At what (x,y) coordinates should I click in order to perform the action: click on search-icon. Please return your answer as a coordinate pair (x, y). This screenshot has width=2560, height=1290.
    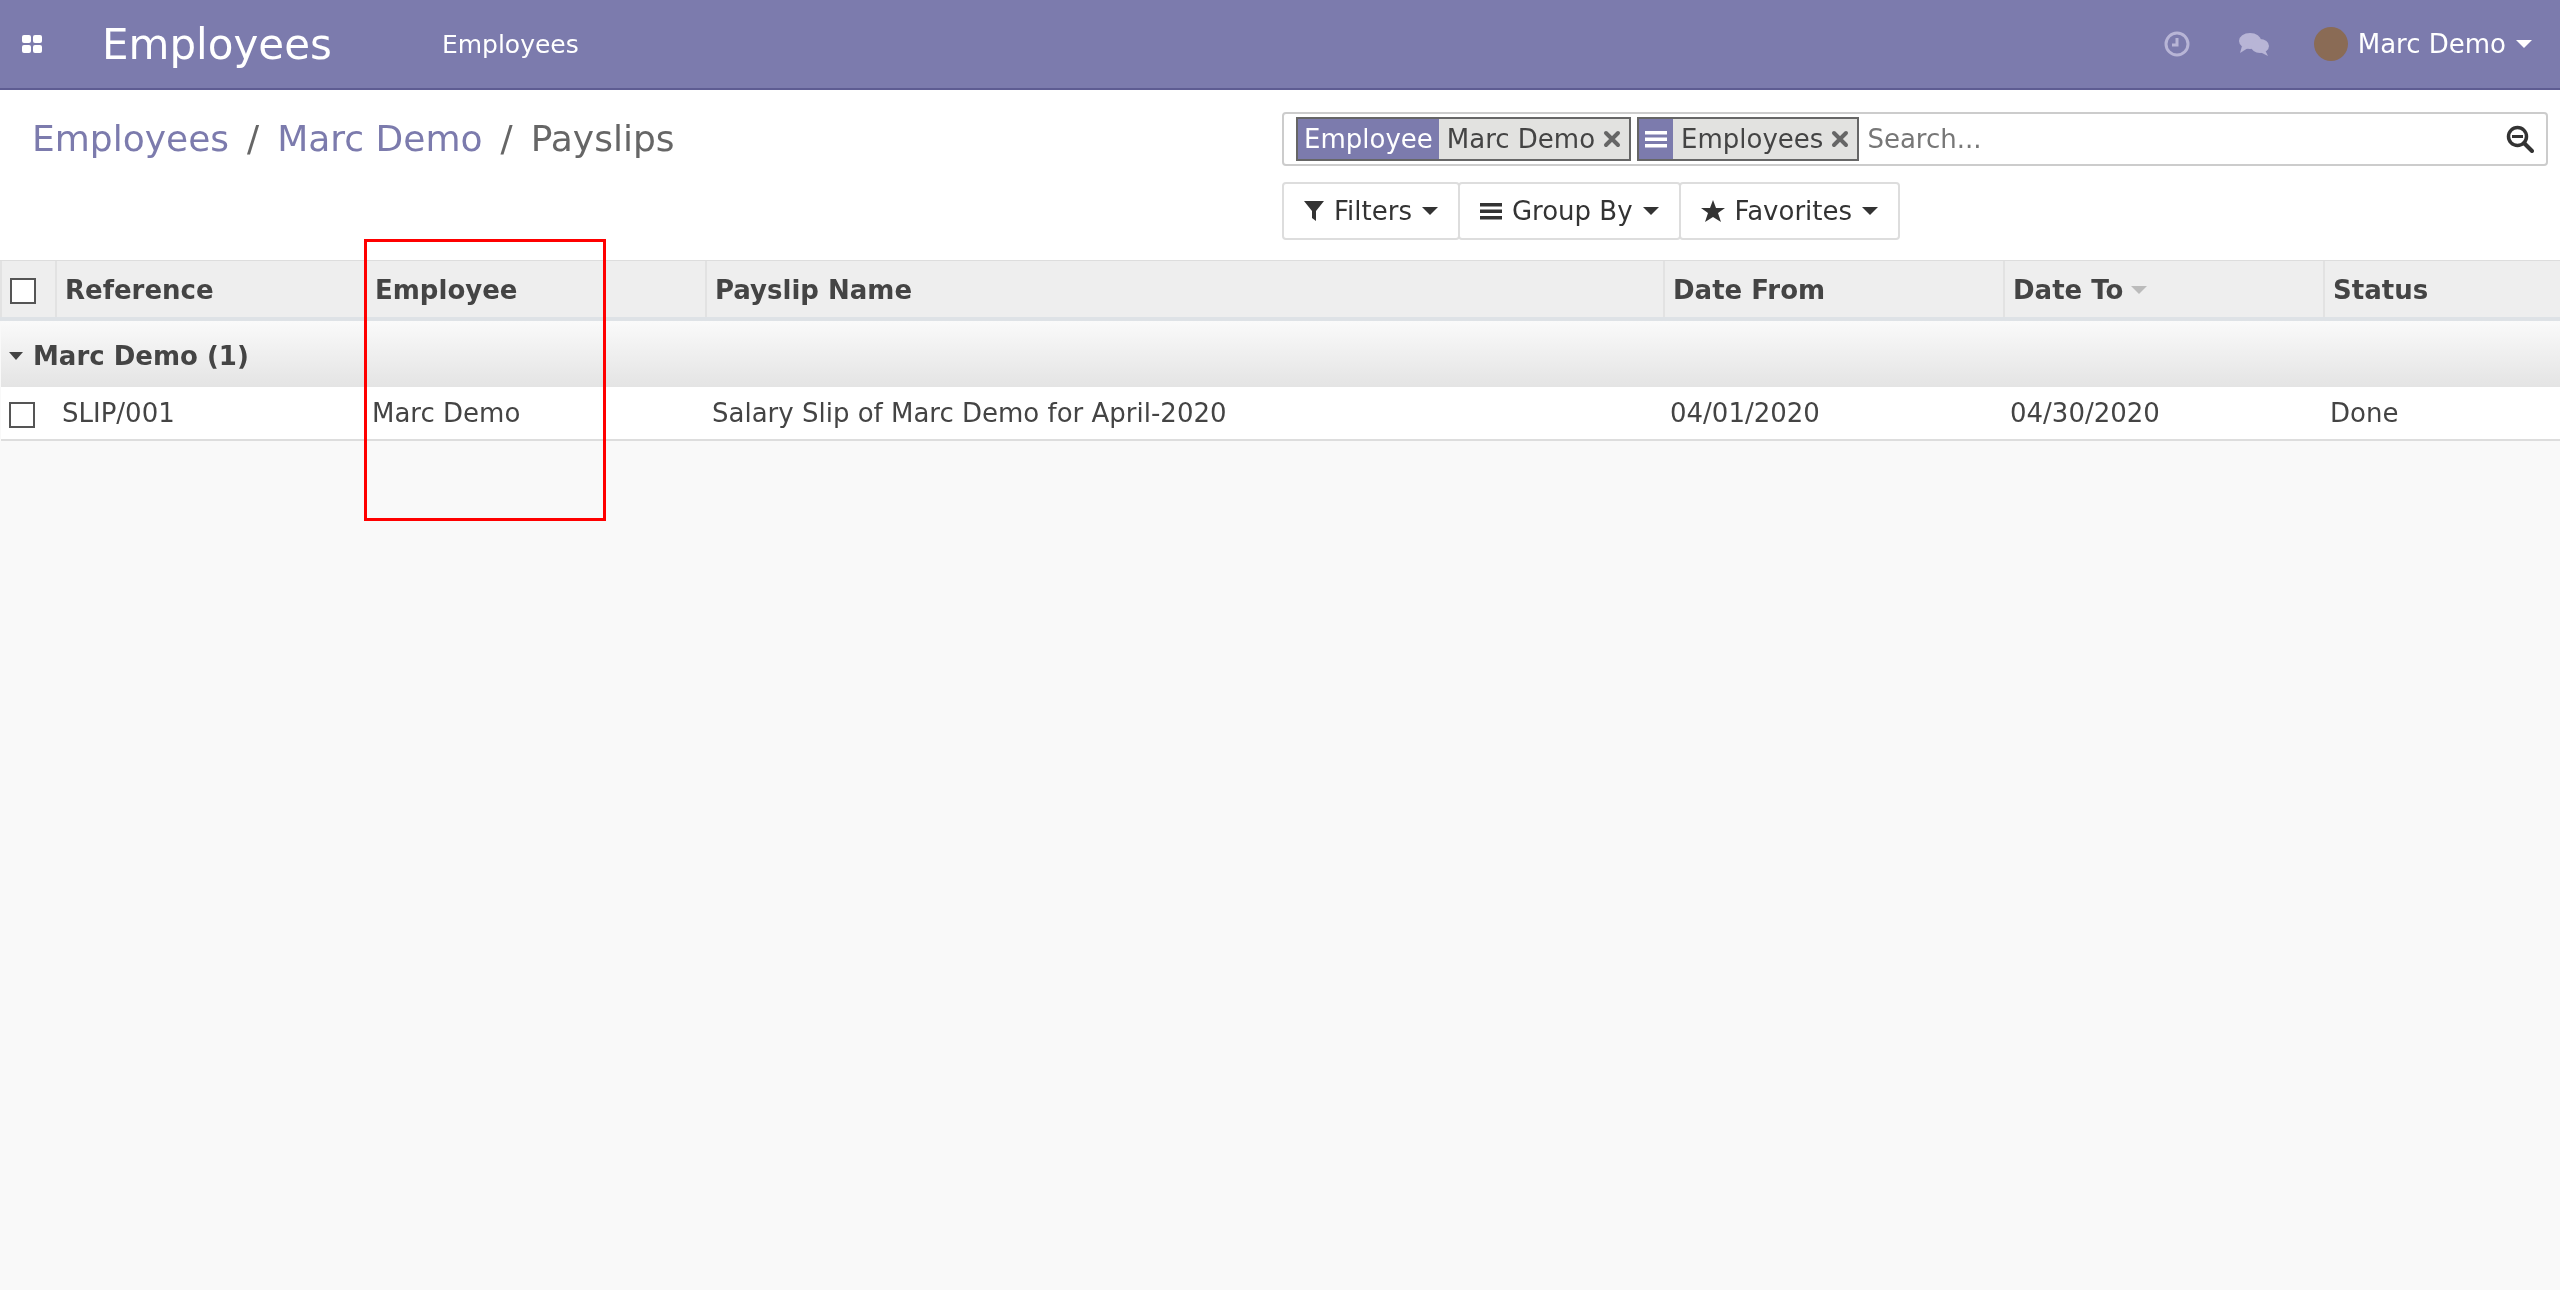
    Looking at the image, I should click on (2520, 139).